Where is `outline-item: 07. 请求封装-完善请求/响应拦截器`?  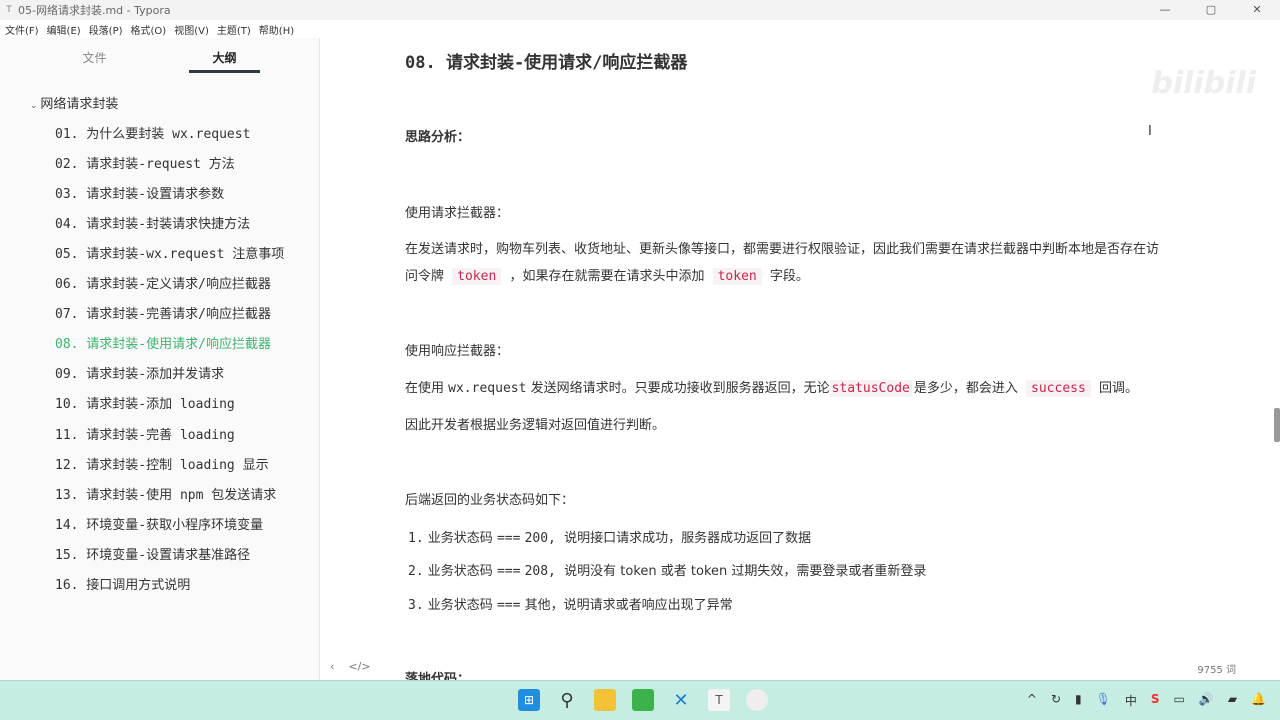 outline-item: 07. 请求封装-完善请求/响应拦截器 is located at coordinates (163, 312).